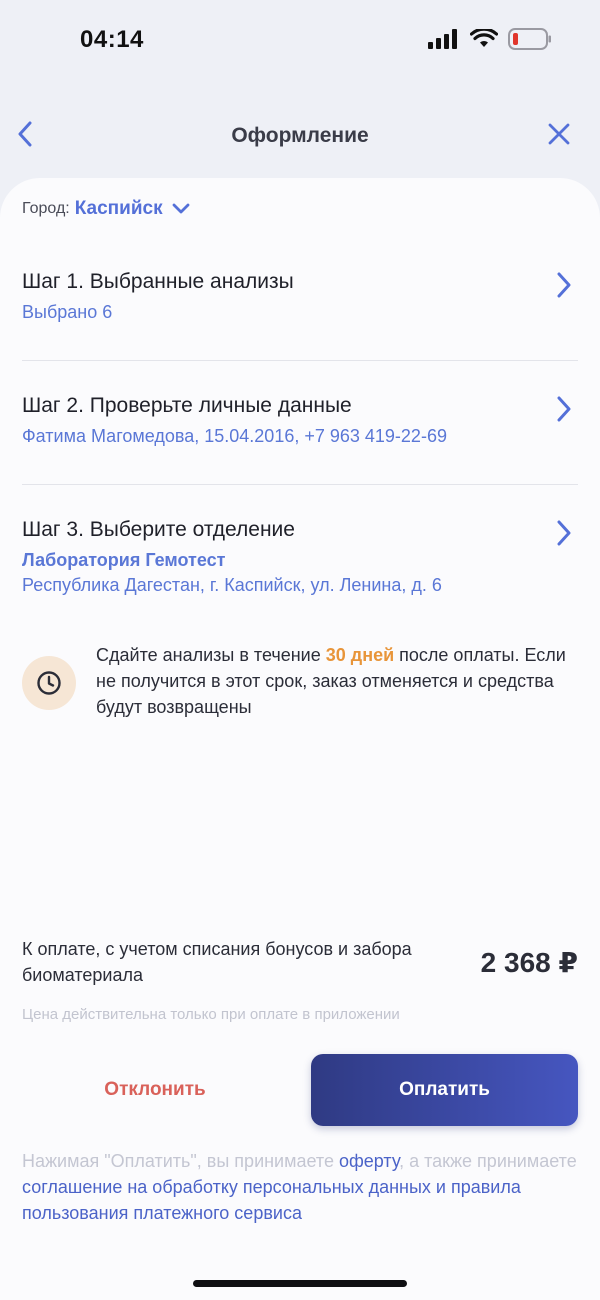 Image resolution: width=600 pixels, height=1300 pixels. I want to click on status-bar: 04:14, so click(300, 42).